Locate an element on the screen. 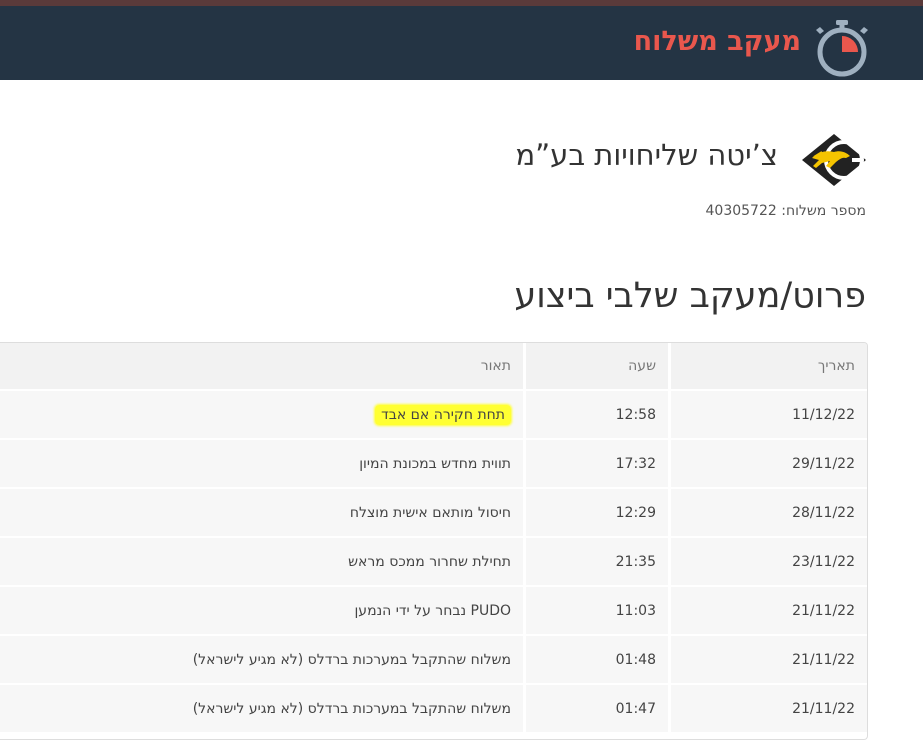 This screenshot has width=923, height=744. table-row: 21/11/22 11:03 PUDO נבחר על ידי הנמען is located at coordinates (433, 611).